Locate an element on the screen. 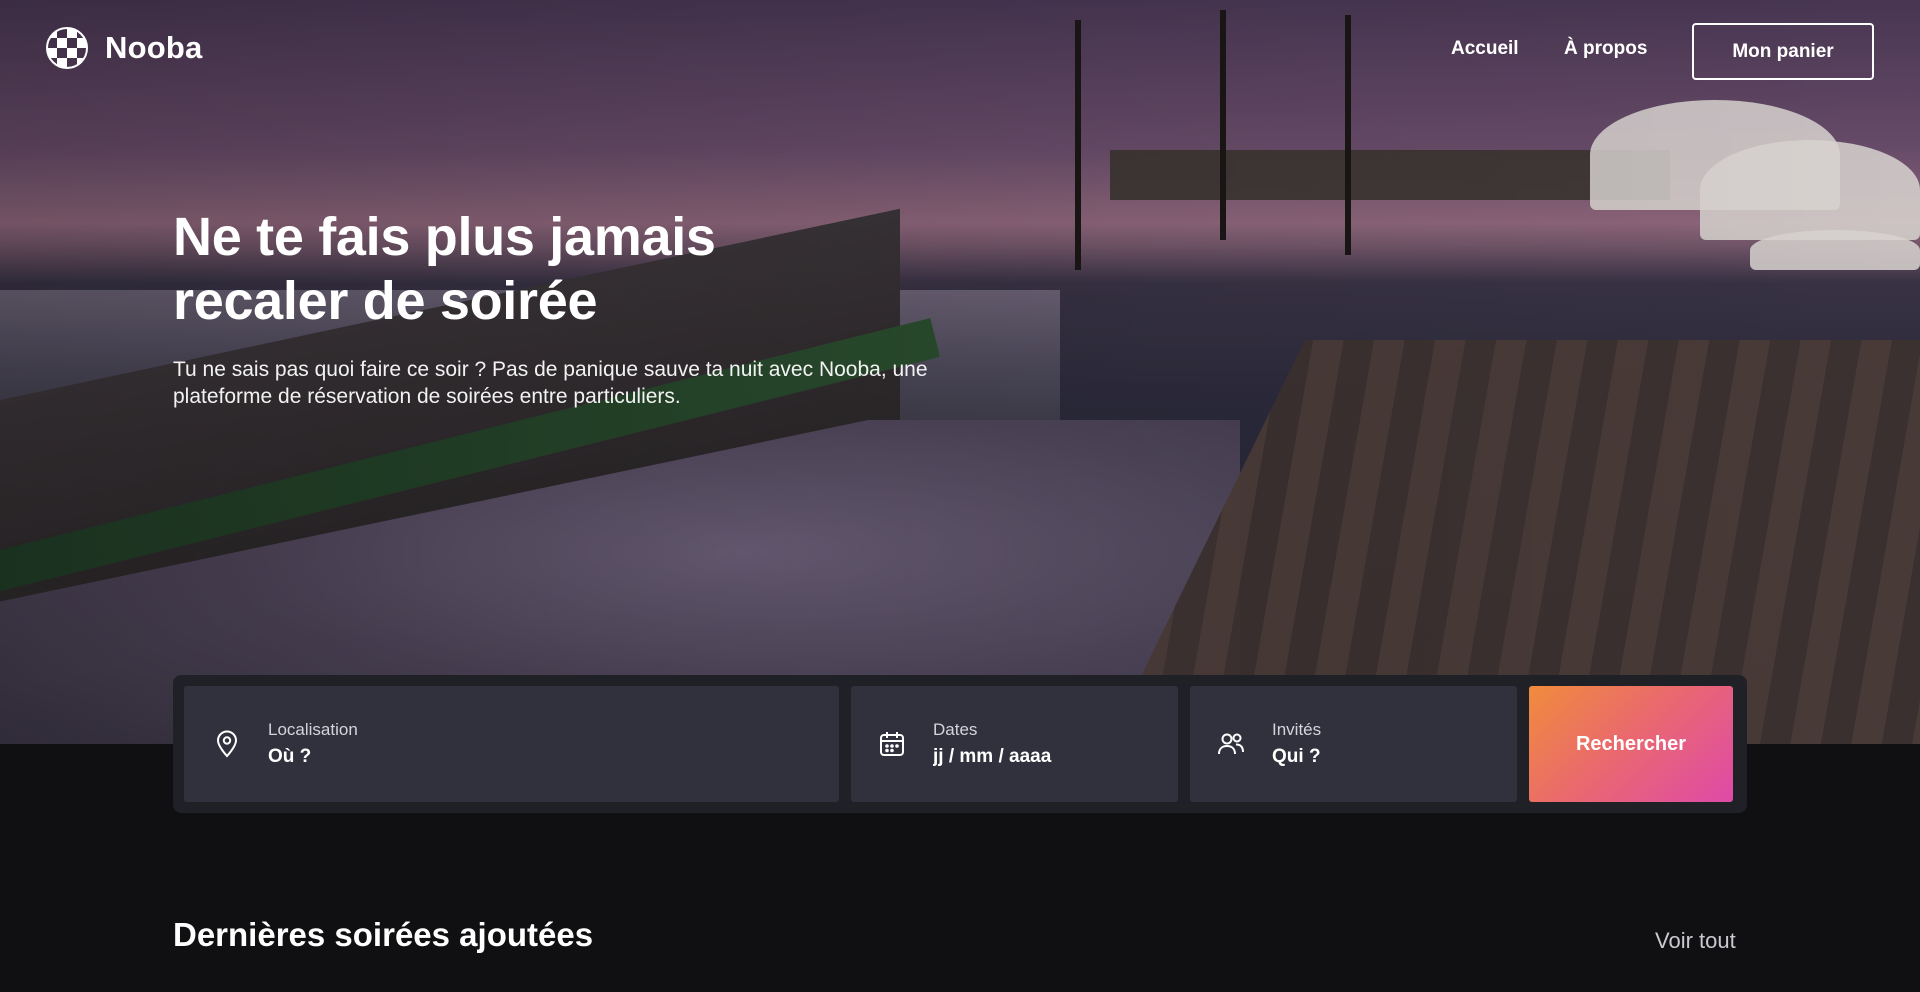  dates-field: Dates is located at coordinates (1014, 744).